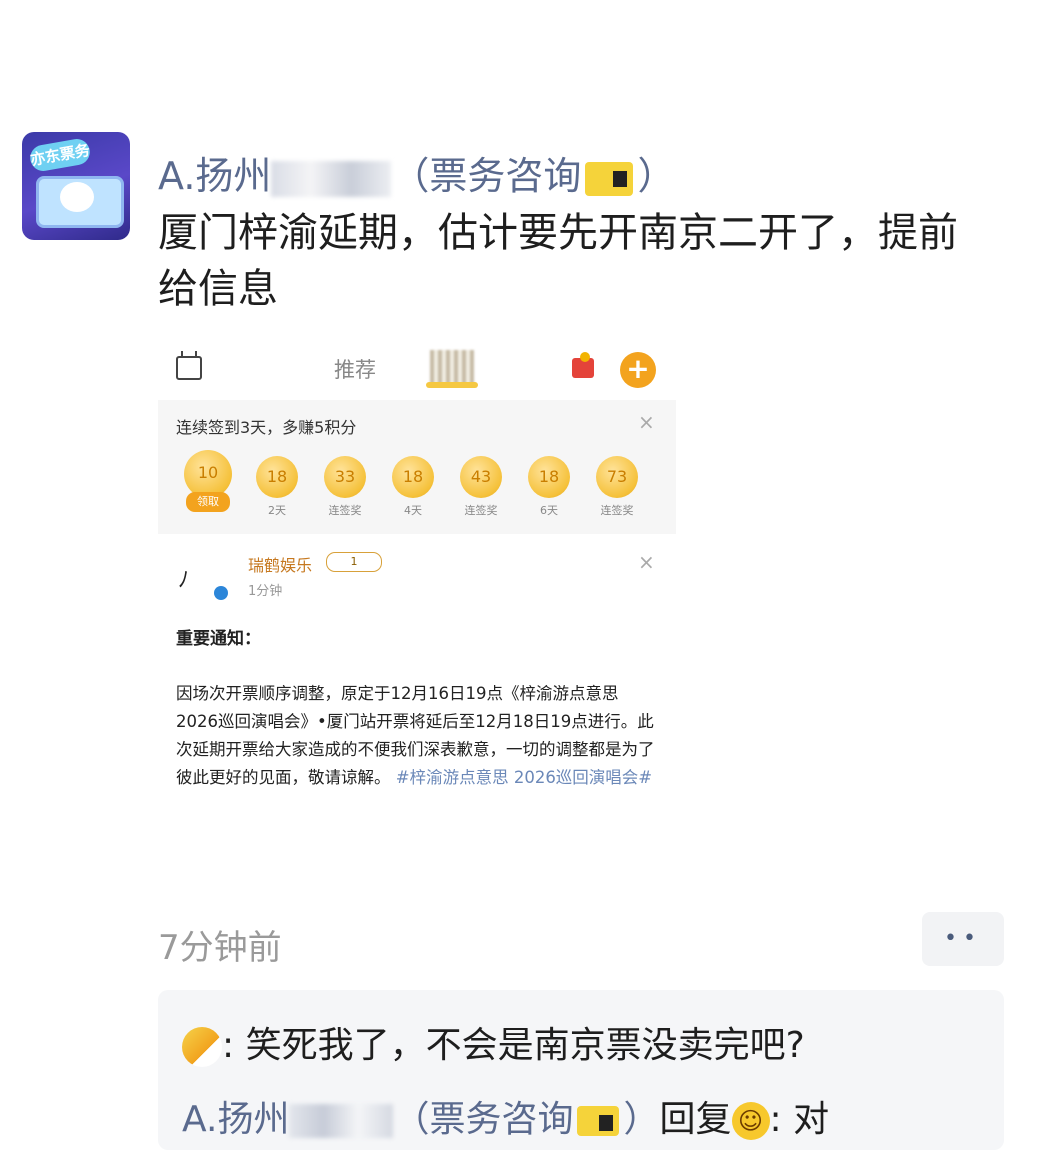  Describe the element at coordinates (524, 777) in the screenshot. I see `notice-hashtag: #梓渝游点意思 2026巡回演唱会#` at that location.